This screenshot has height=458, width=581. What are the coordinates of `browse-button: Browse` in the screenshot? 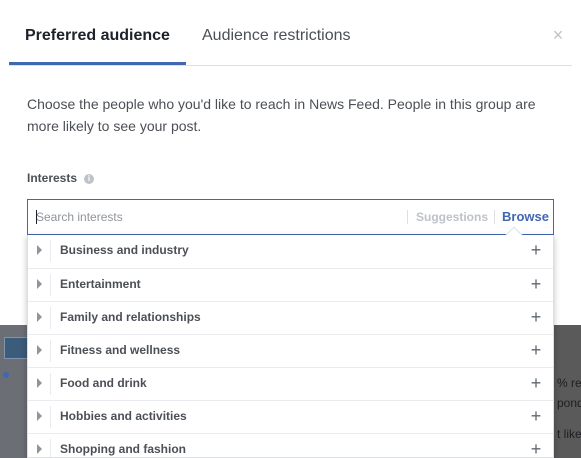 It's located at (525, 216).